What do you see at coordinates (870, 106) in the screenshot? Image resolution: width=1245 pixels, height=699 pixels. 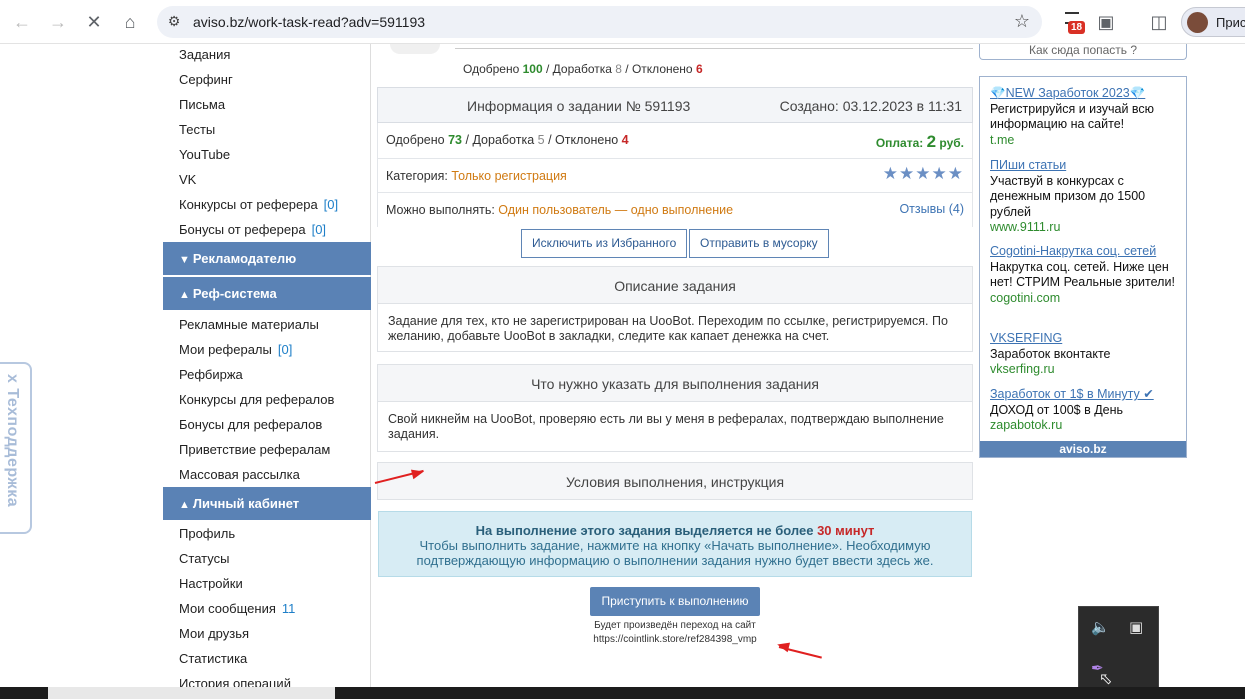 I see `task-created: Создано: 03.12.2023 в 11:31` at bounding box center [870, 106].